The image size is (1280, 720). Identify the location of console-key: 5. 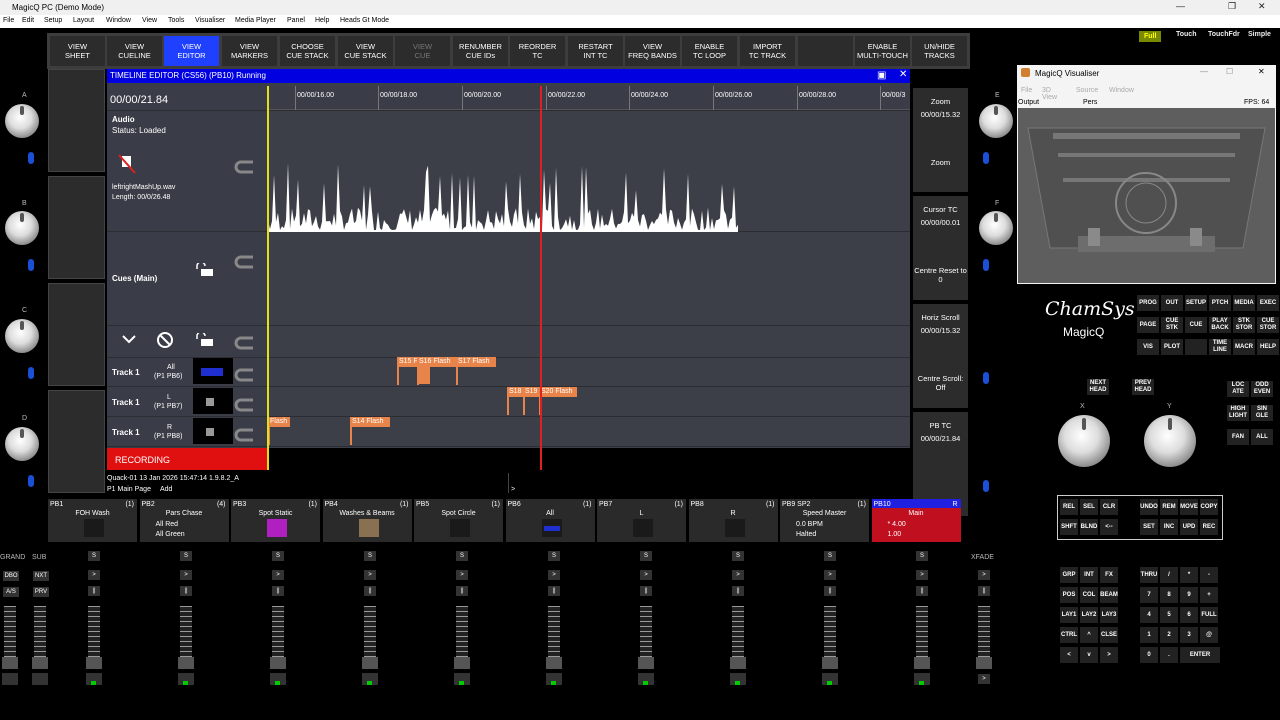
(1169, 615).